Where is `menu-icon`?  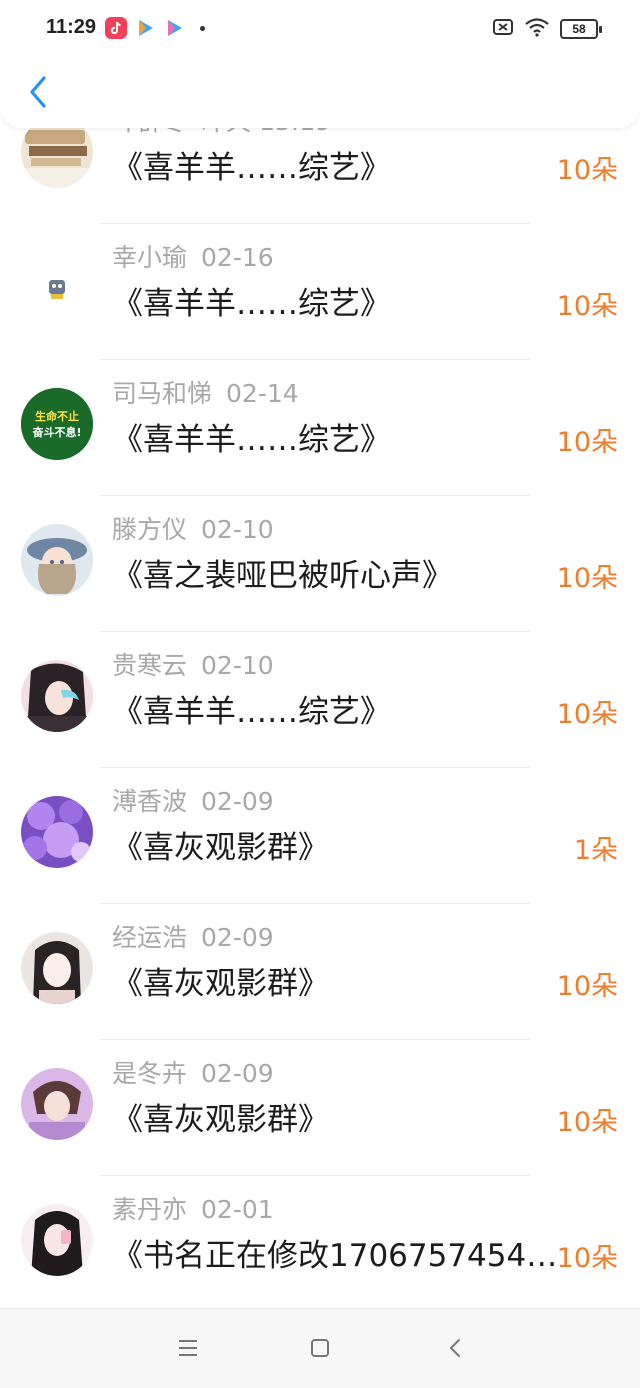 menu-icon is located at coordinates (188, 1350).